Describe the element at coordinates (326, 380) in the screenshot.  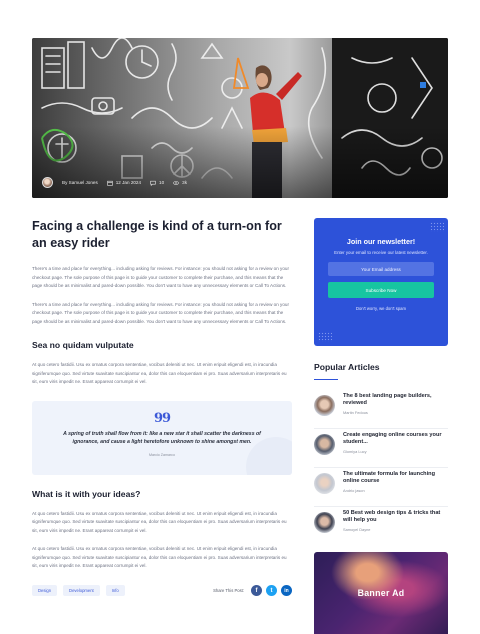
I see `heading-underline` at that location.